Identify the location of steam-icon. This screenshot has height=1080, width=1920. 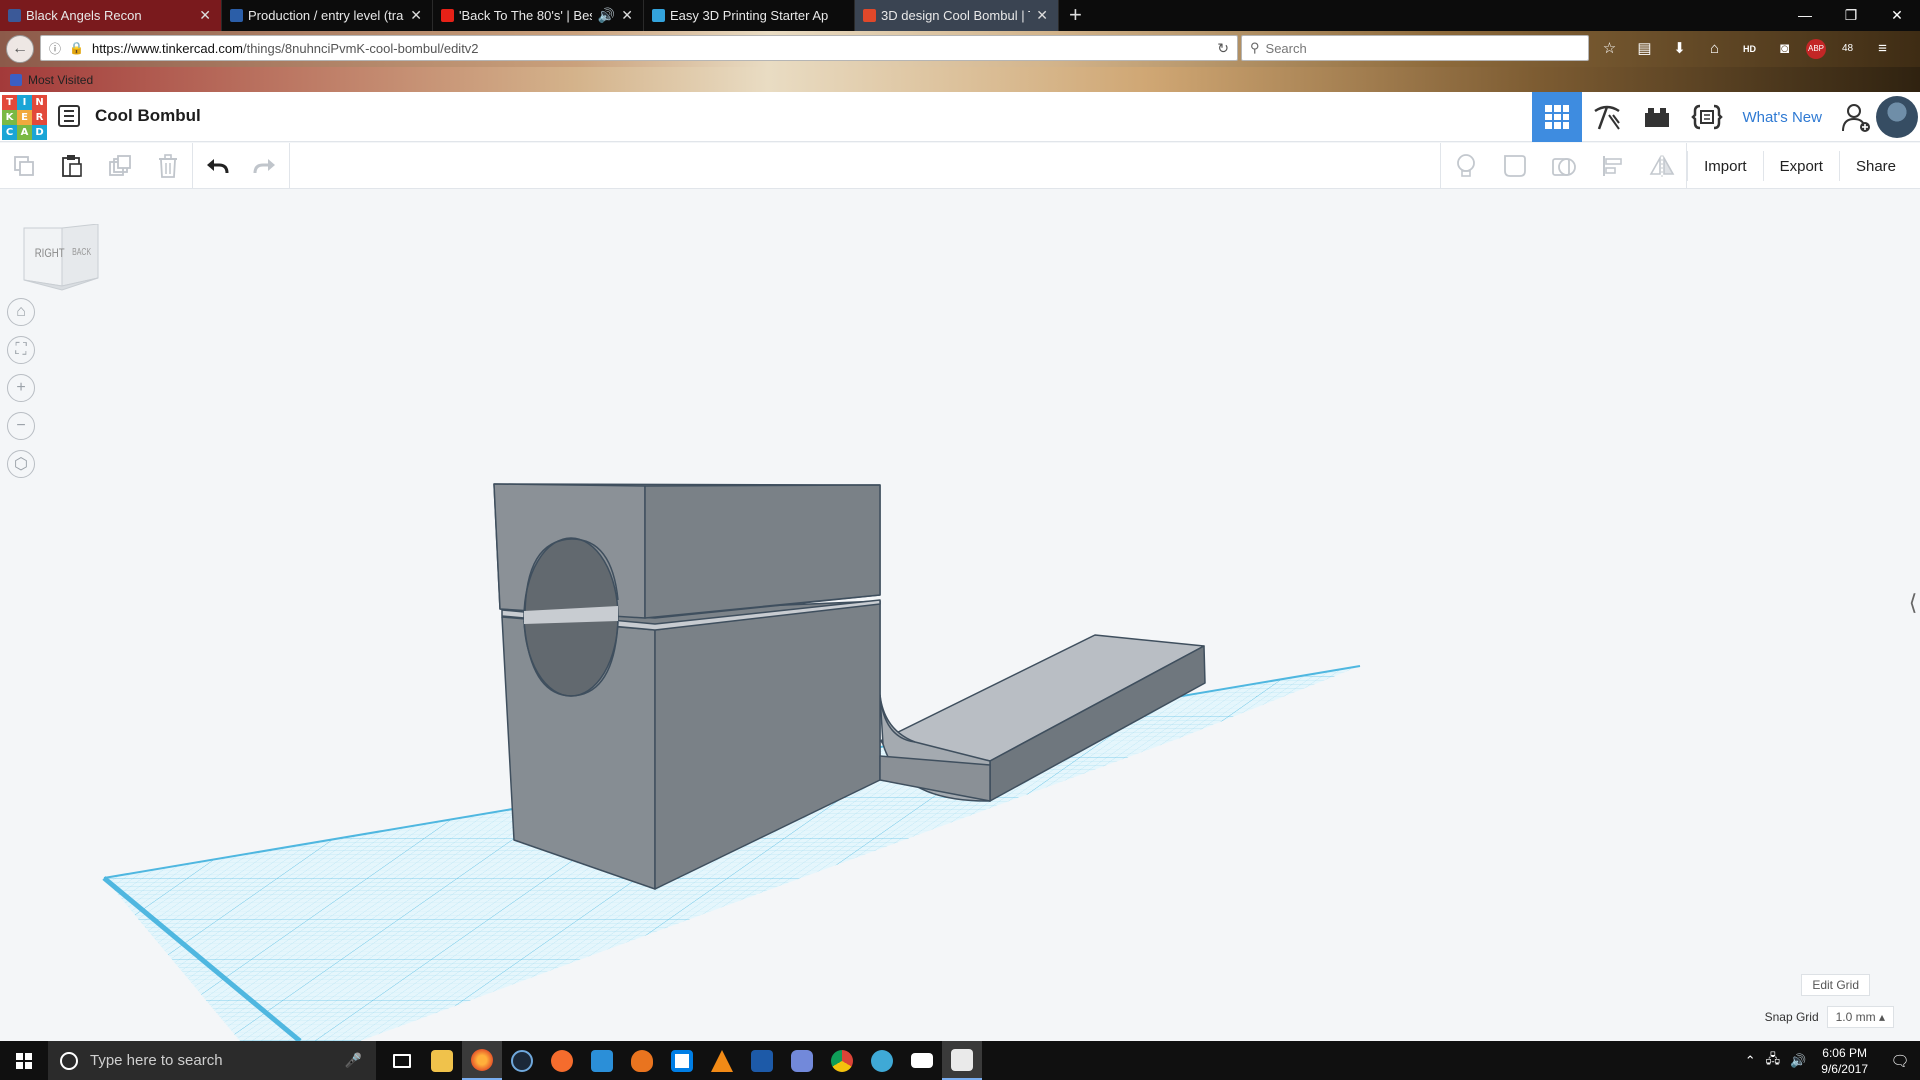
(522, 1060).